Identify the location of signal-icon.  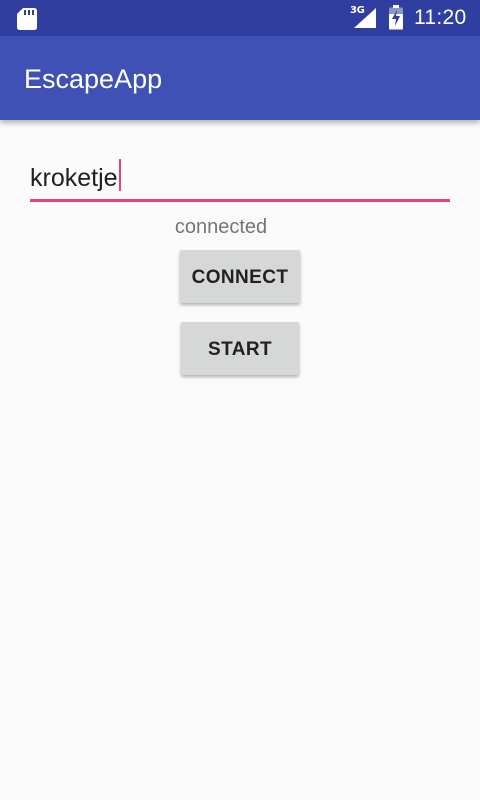
(365, 18).